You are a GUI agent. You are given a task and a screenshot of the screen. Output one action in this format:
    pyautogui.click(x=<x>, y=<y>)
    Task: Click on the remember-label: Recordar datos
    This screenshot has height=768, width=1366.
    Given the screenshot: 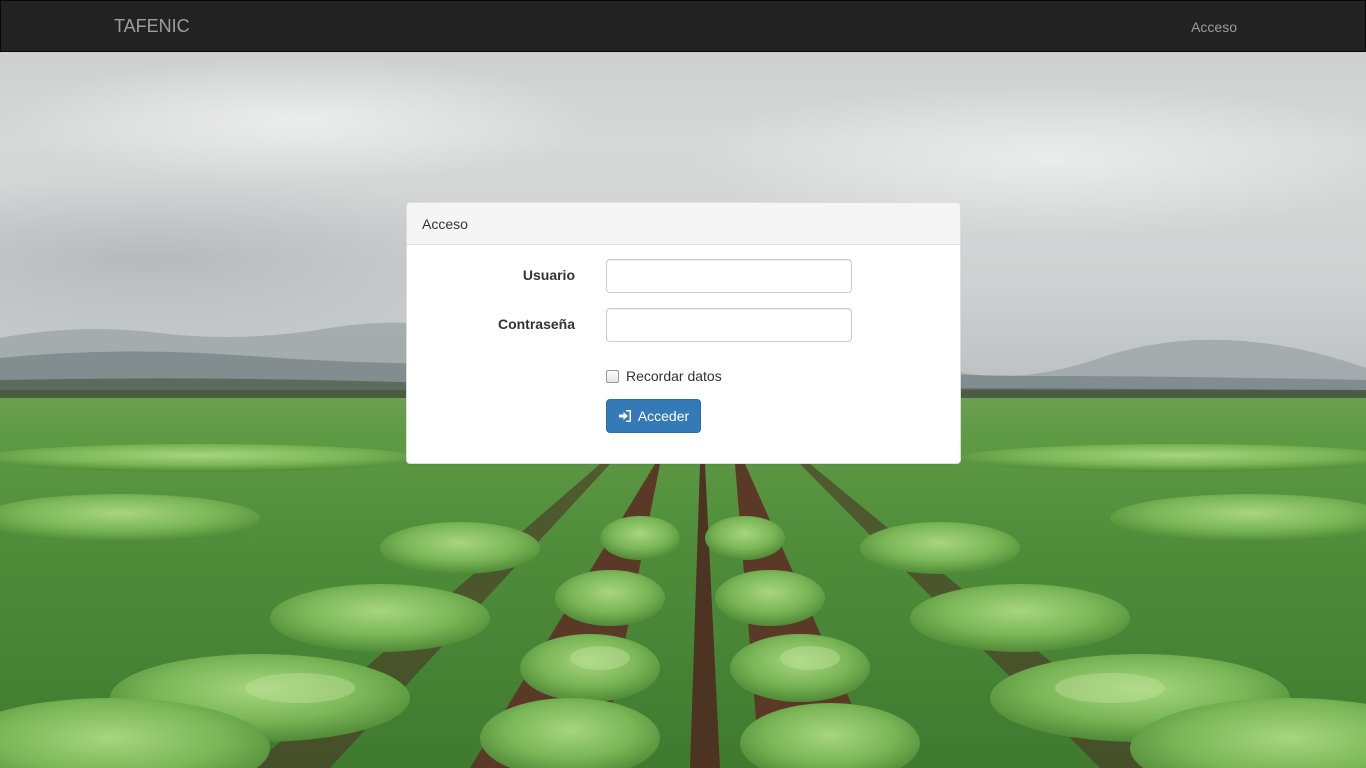 What is the action you would take?
    pyautogui.click(x=674, y=376)
    